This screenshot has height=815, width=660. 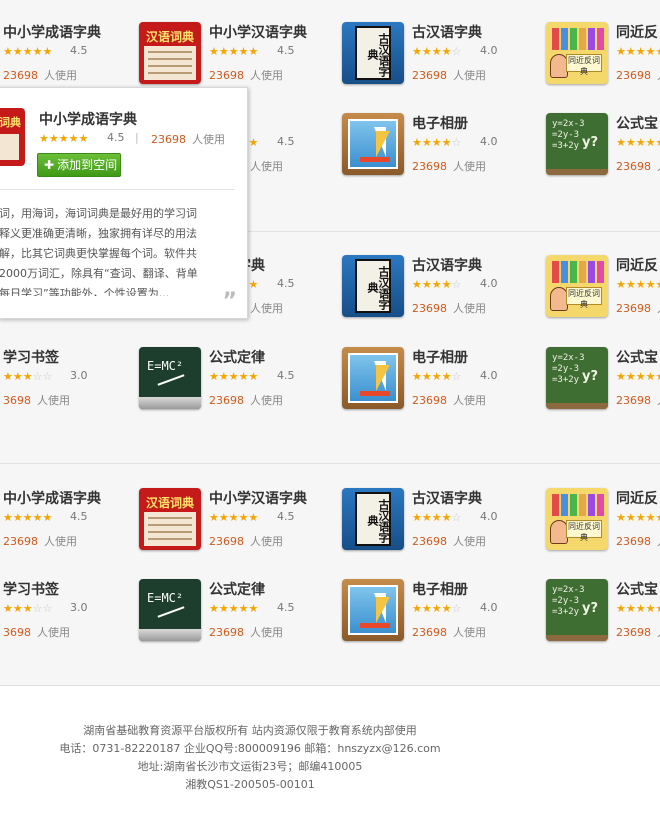 I want to click on app-card-guhan-2: 古汉语字典 古汉语字典 ★★★★☆ 4.0 23698 人使用, so click(x=442, y=290).